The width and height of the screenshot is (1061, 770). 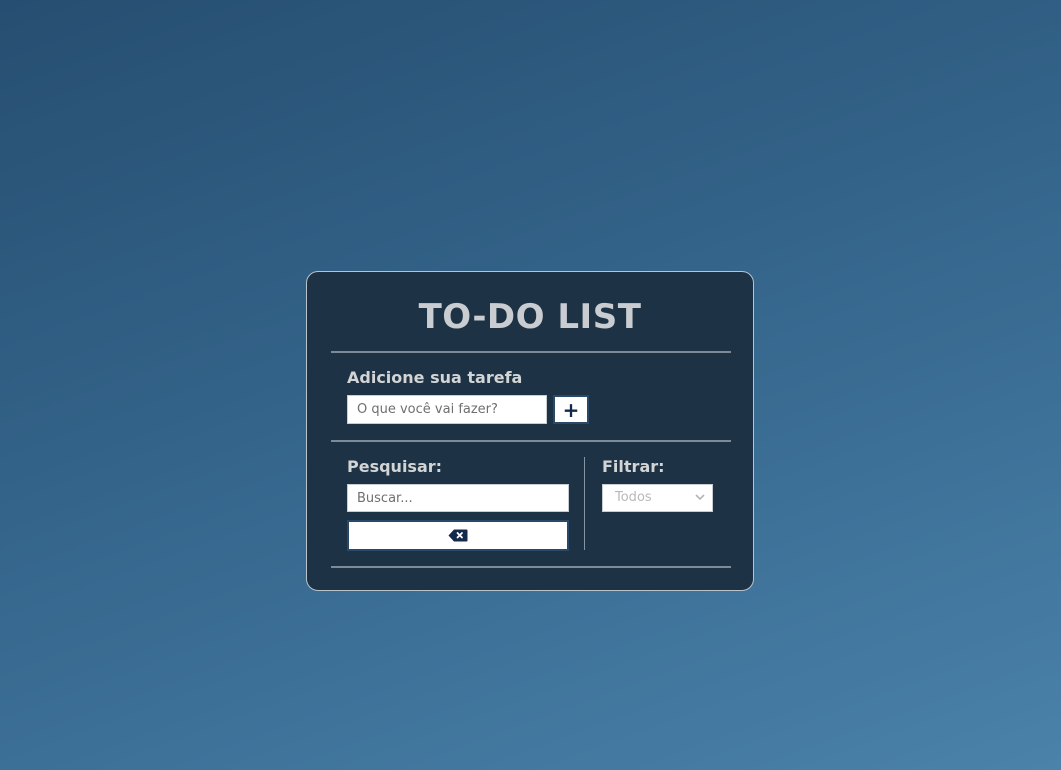 What do you see at coordinates (657, 498) in the screenshot?
I see `filter-select: Todos` at bounding box center [657, 498].